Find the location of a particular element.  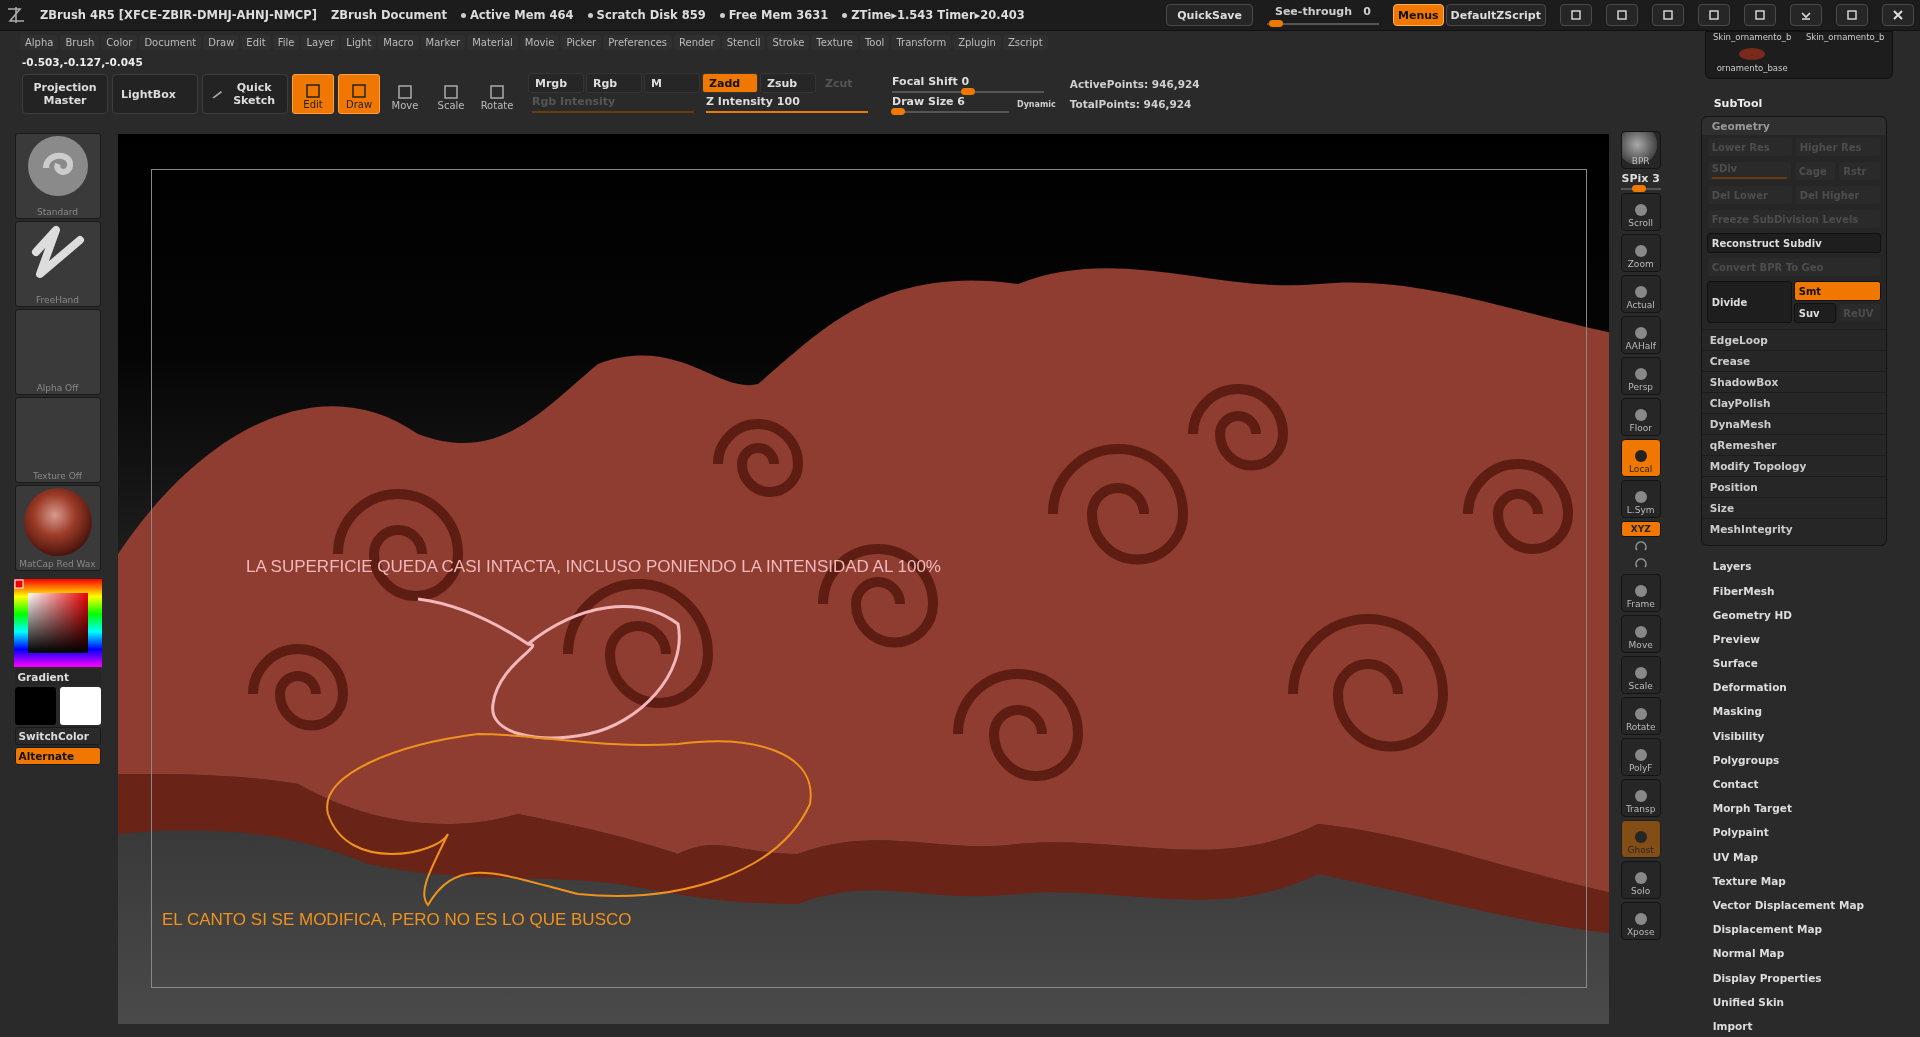

tool-section: UV Map is located at coordinates (1804, 856).